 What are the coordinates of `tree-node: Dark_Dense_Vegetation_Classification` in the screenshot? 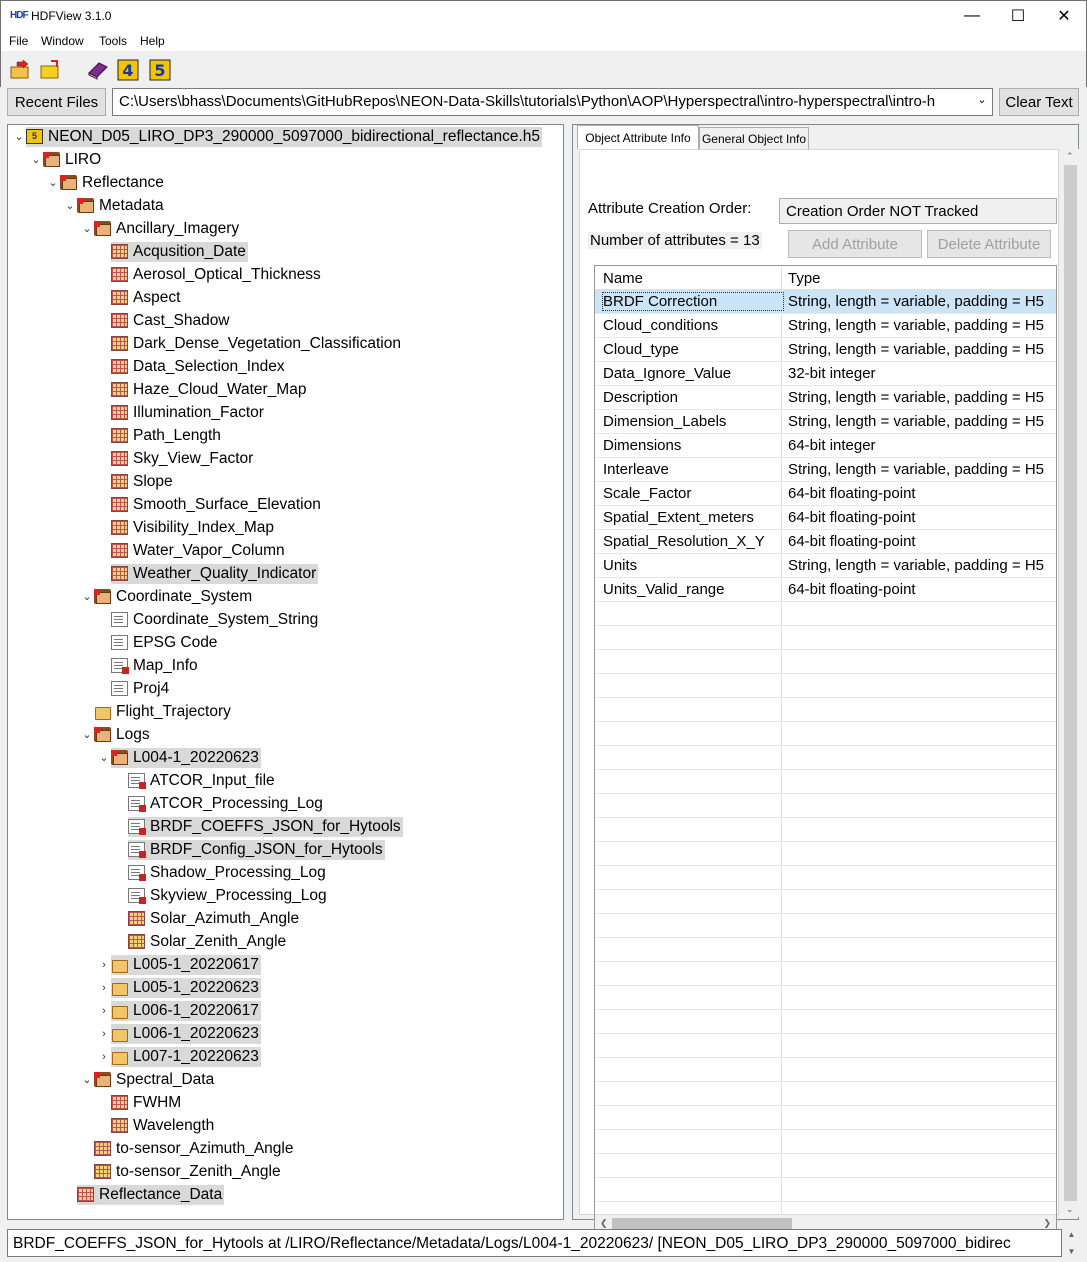 It's located at (250, 343).